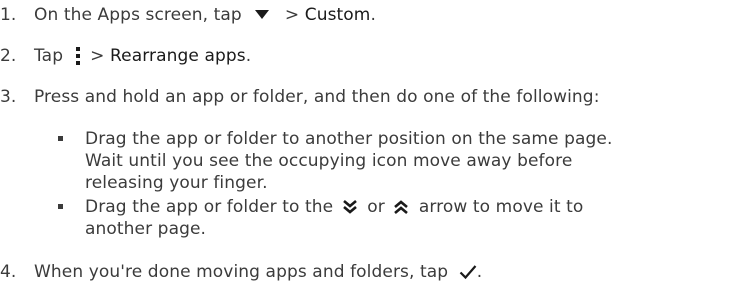  Describe the element at coordinates (138, 15) in the screenshot. I see `step-text: On the Apps screen, tap` at that location.